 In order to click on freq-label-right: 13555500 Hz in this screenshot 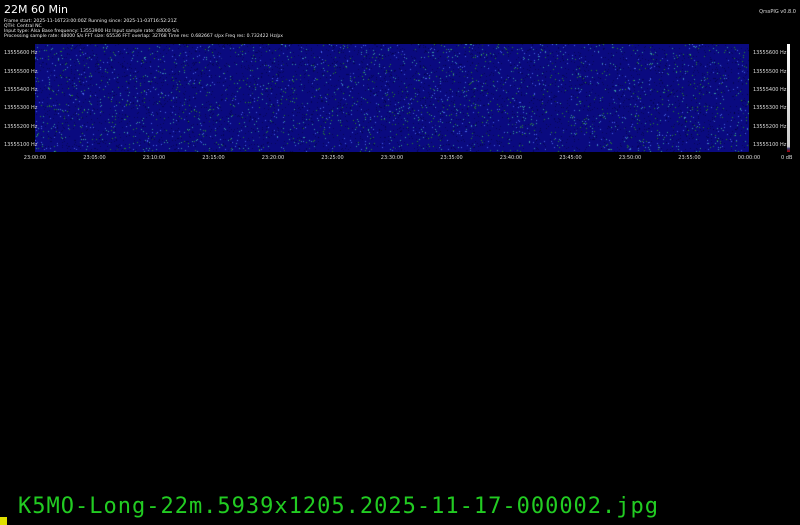, I will do `click(770, 72)`.